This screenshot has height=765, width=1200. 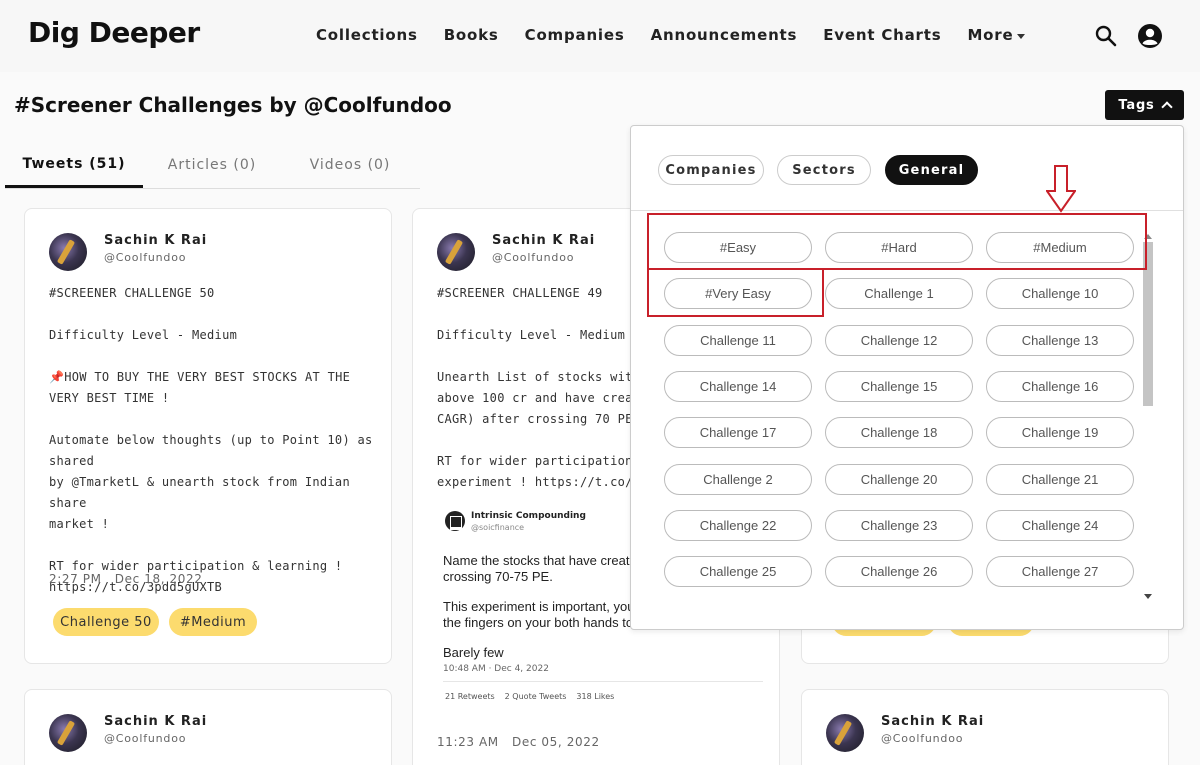 I want to click on tag-chip: Challenge 50, so click(x=106, y=622).